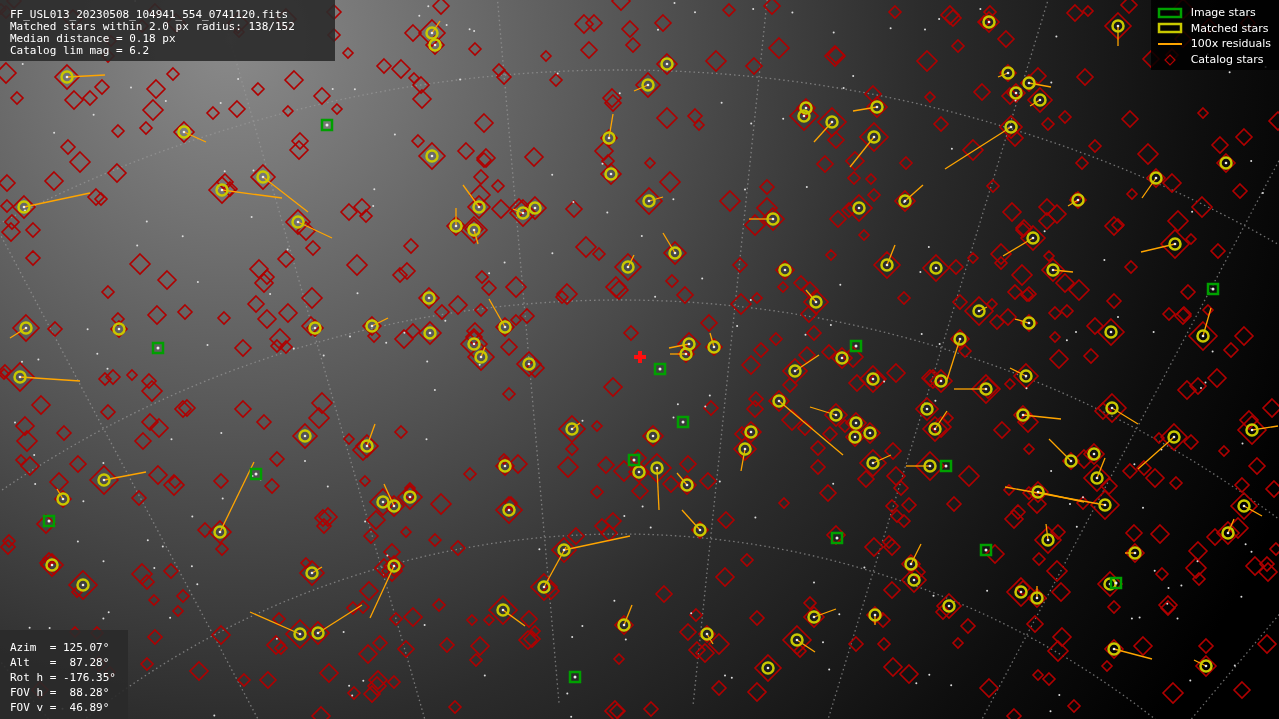  Describe the element at coordinates (60, 647) in the screenshot. I see `info-text: Azim = 125.07°` at that location.